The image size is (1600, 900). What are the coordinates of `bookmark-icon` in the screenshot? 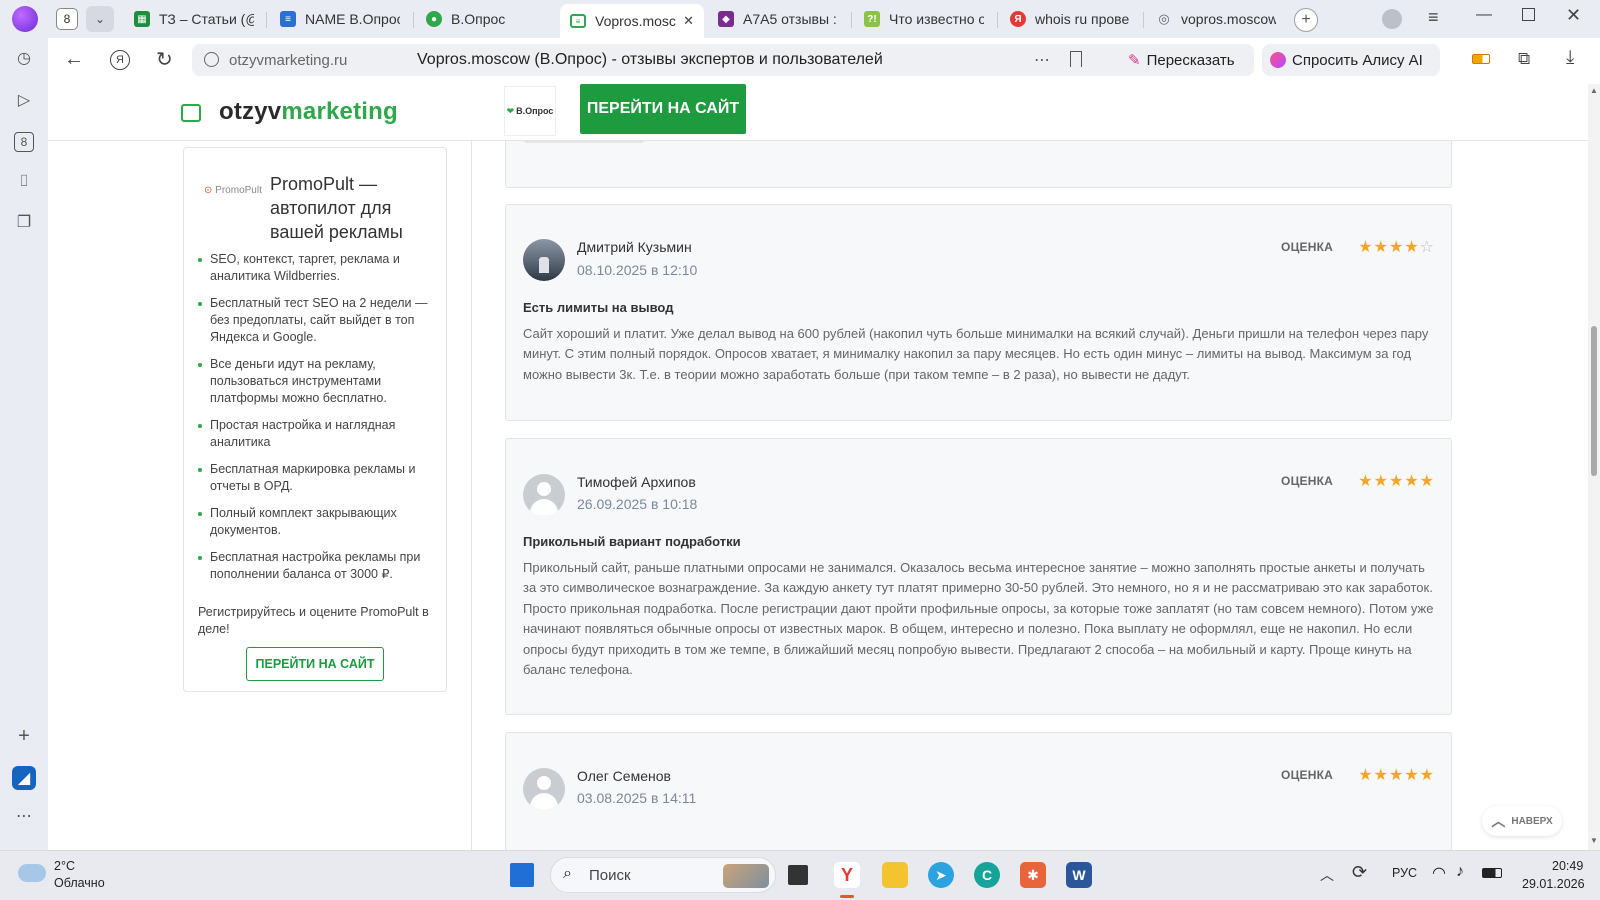 It's located at (1076, 59).